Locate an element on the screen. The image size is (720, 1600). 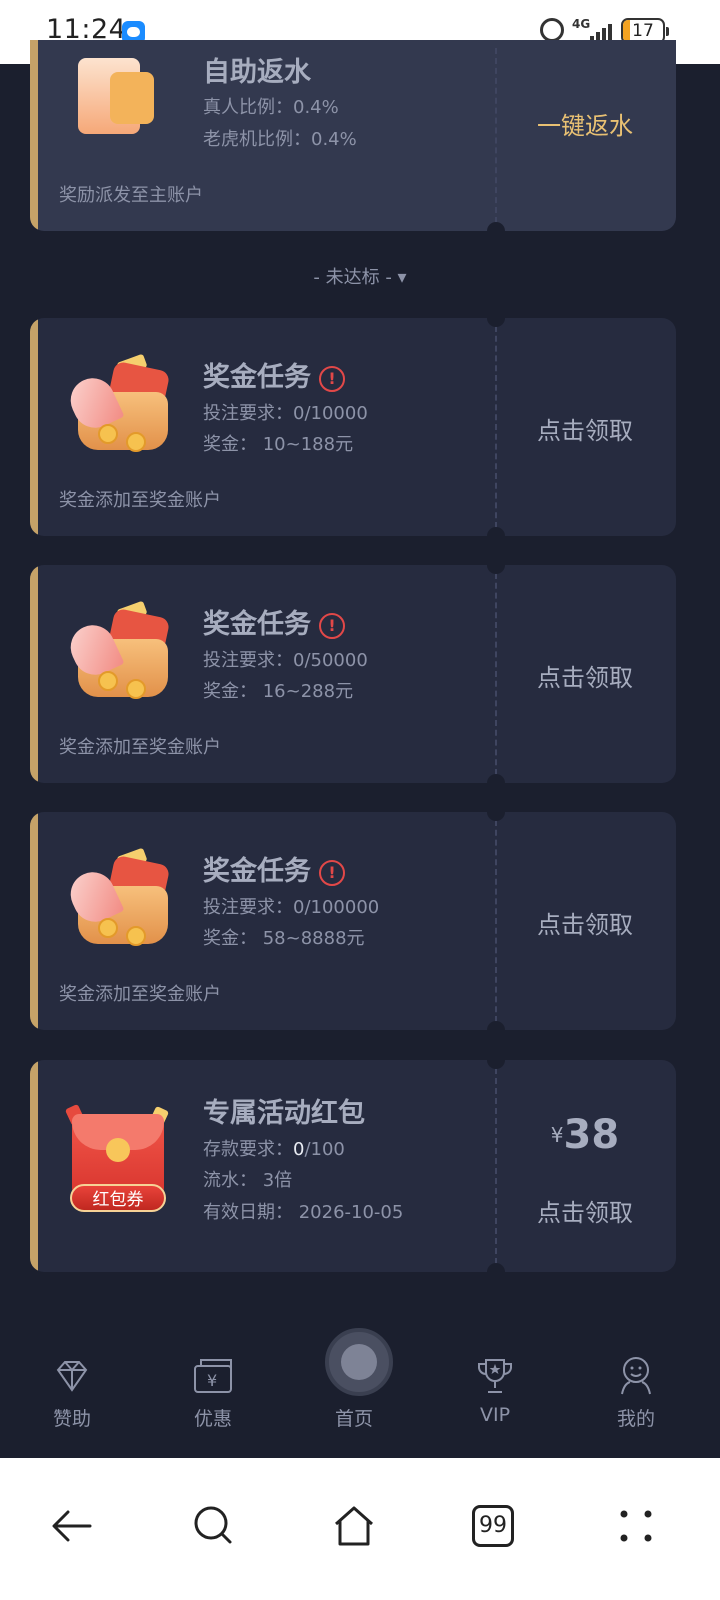
nav-label: VIP is located at coordinates (495, 1415).